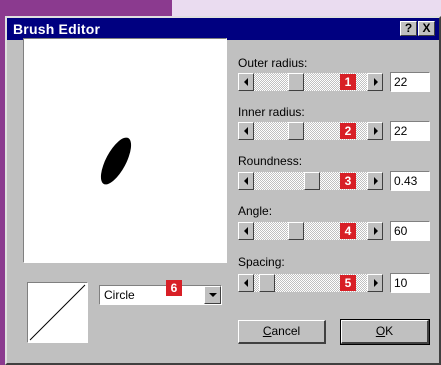 This screenshot has height=365, width=441. Describe the element at coordinates (348, 231) in the screenshot. I see `callout-badge-4: 4` at that location.